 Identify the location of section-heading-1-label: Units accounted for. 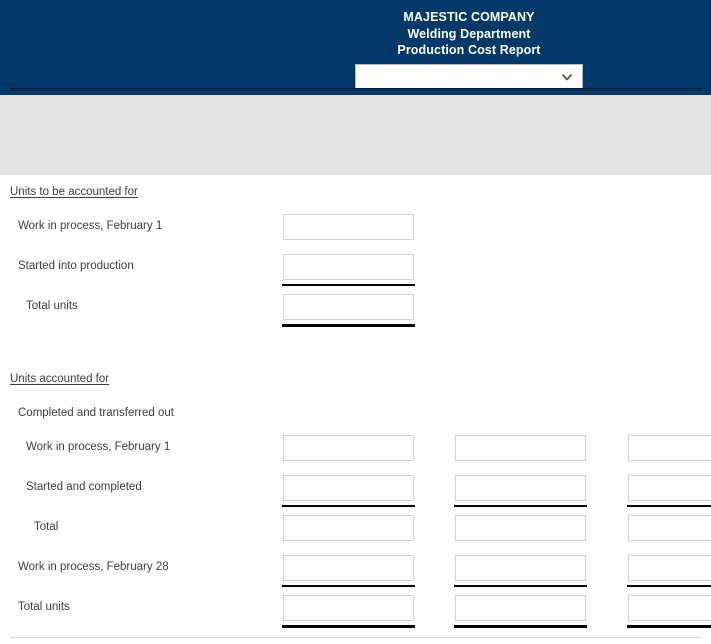
(60, 379).